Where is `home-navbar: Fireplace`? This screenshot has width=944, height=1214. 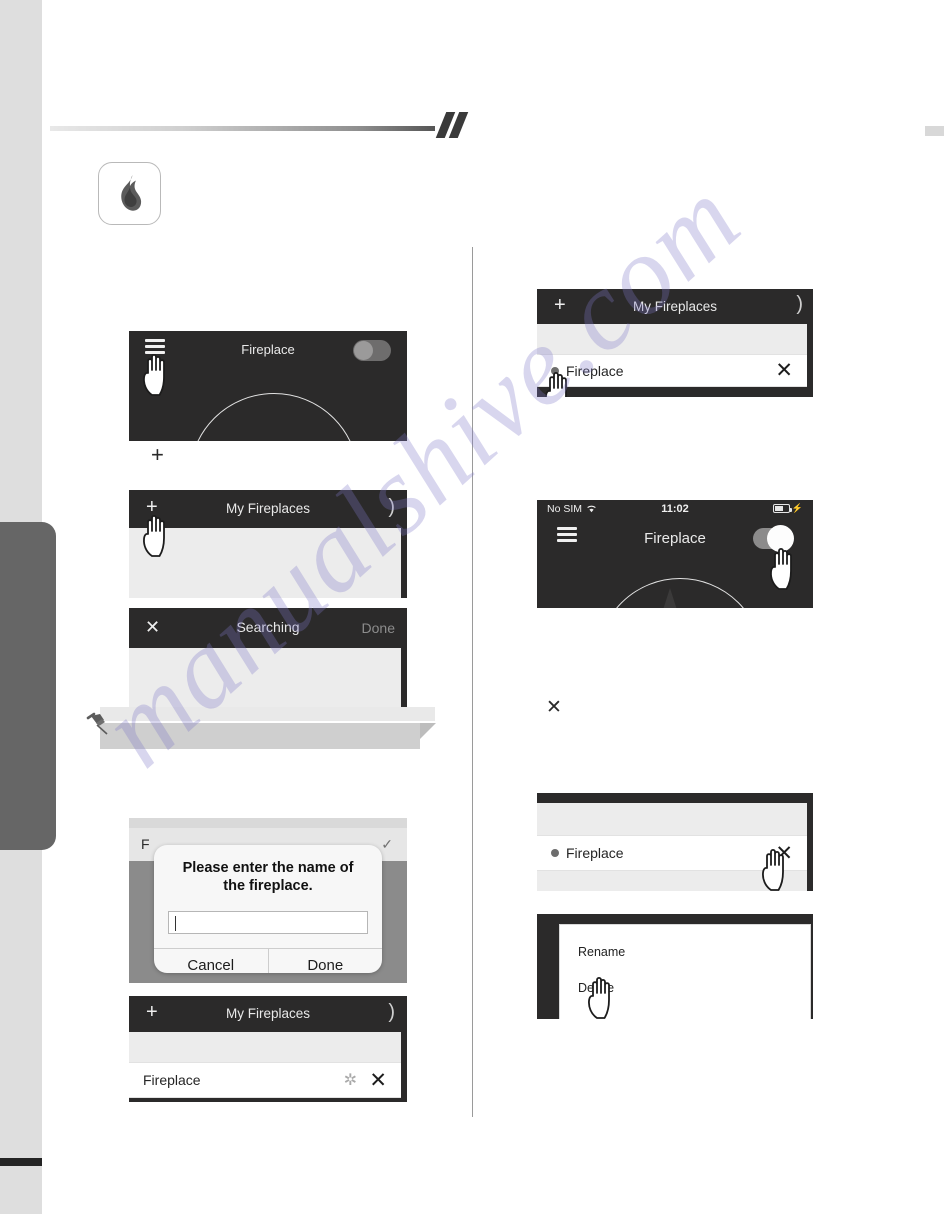
home-navbar: Fireplace is located at coordinates (268, 350).